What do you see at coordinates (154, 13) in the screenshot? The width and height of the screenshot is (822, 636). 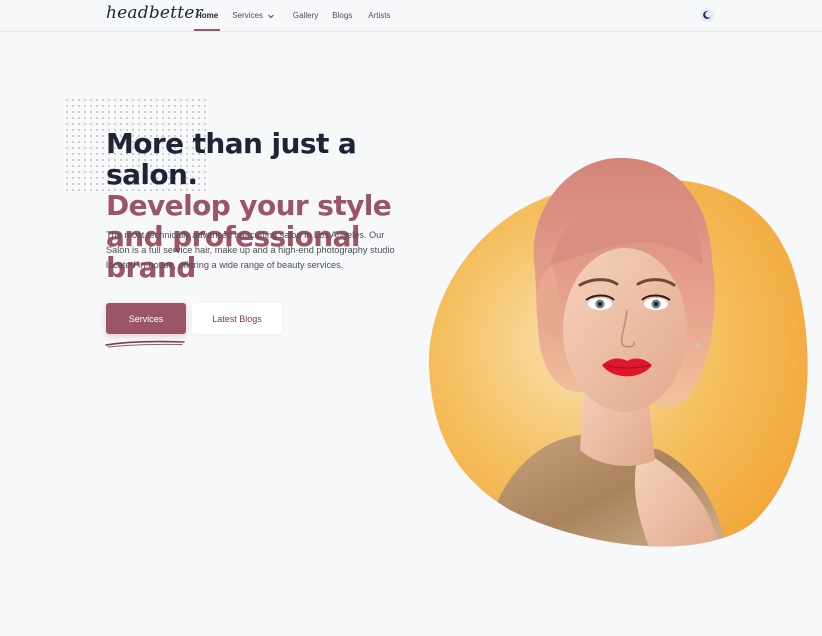 I see `site-logo: headbetter` at bounding box center [154, 13].